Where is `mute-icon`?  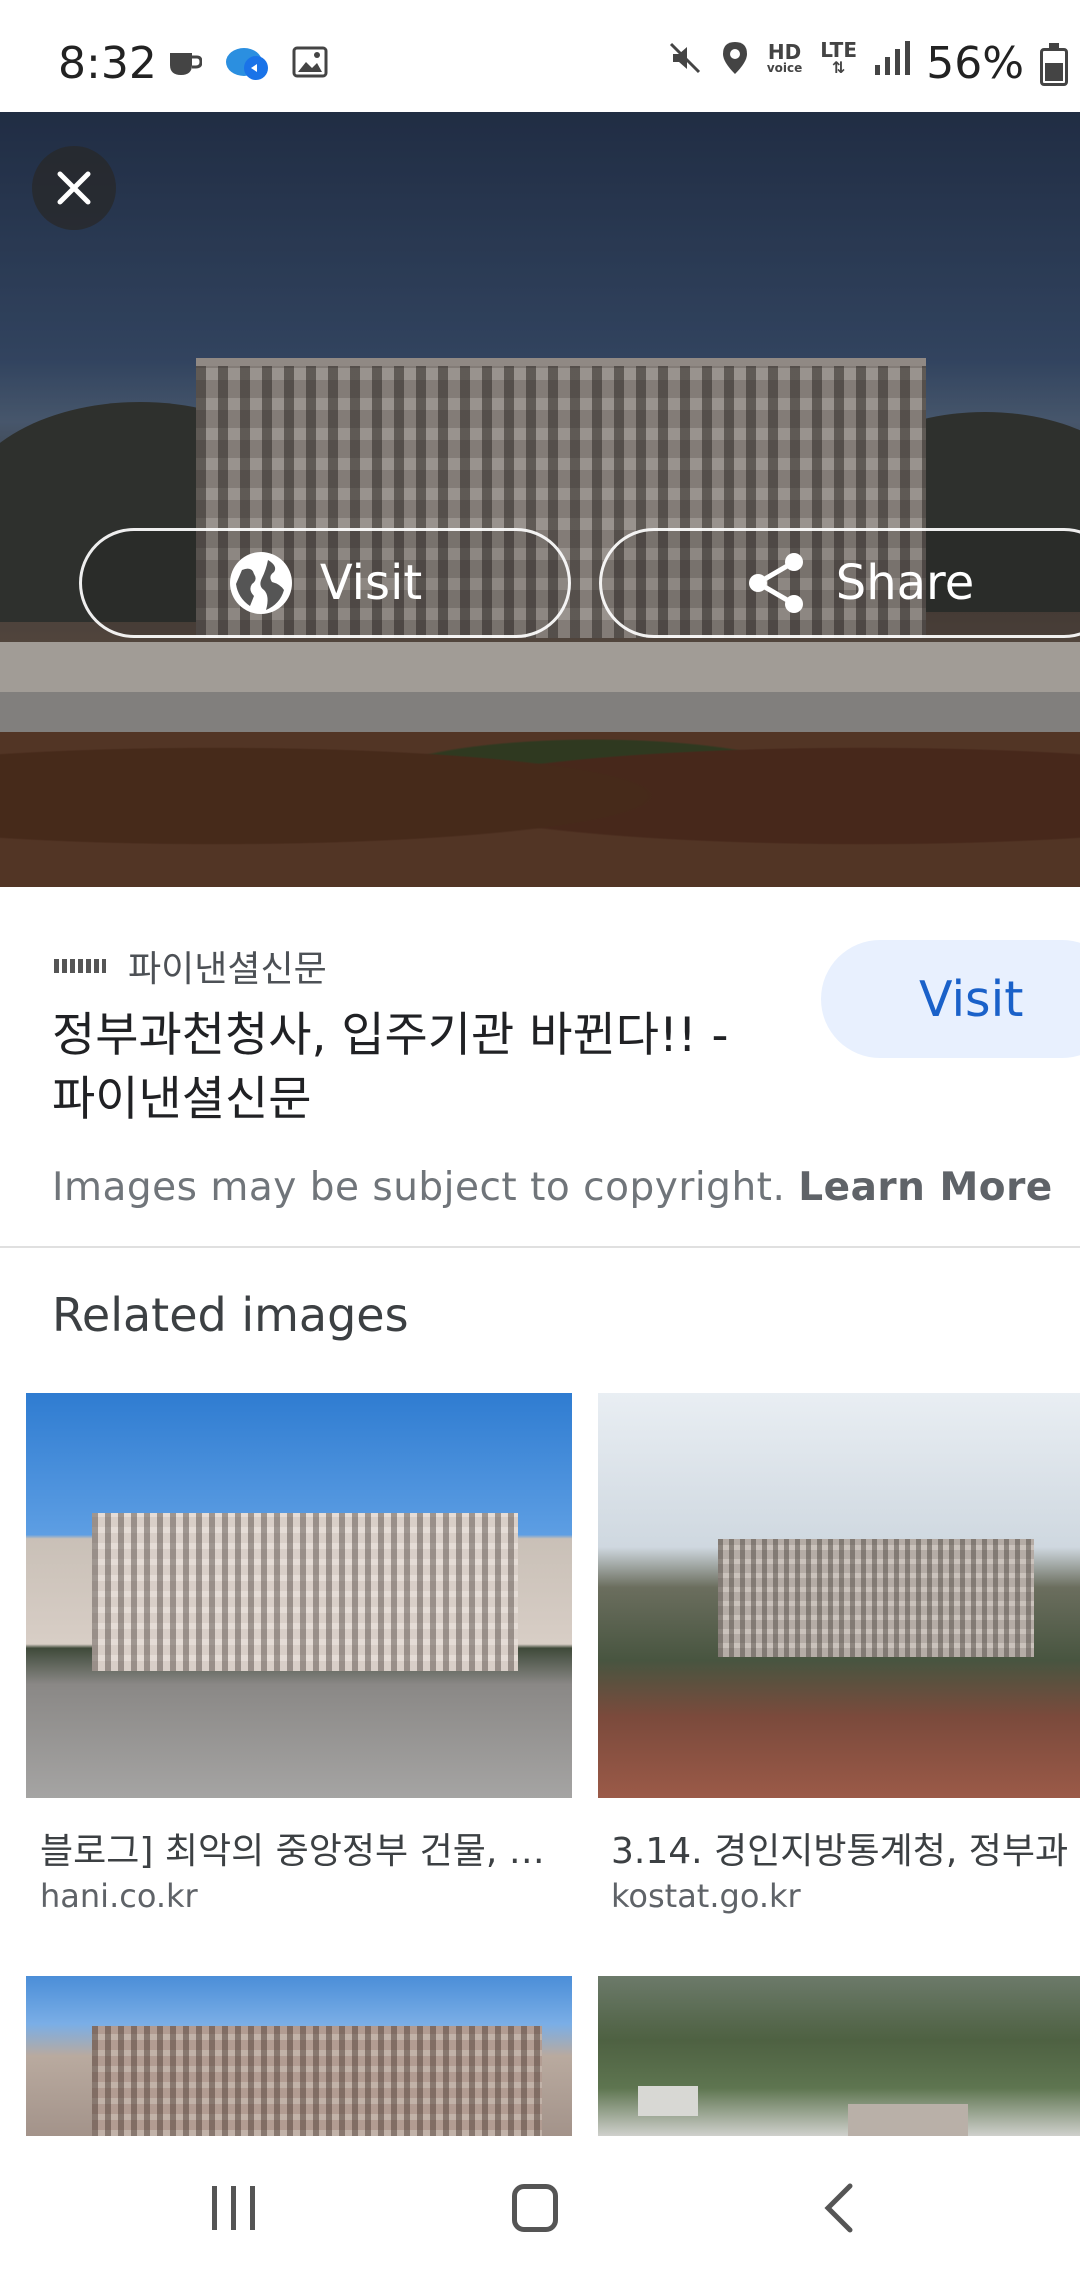 mute-icon is located at coordinates (684, 58).